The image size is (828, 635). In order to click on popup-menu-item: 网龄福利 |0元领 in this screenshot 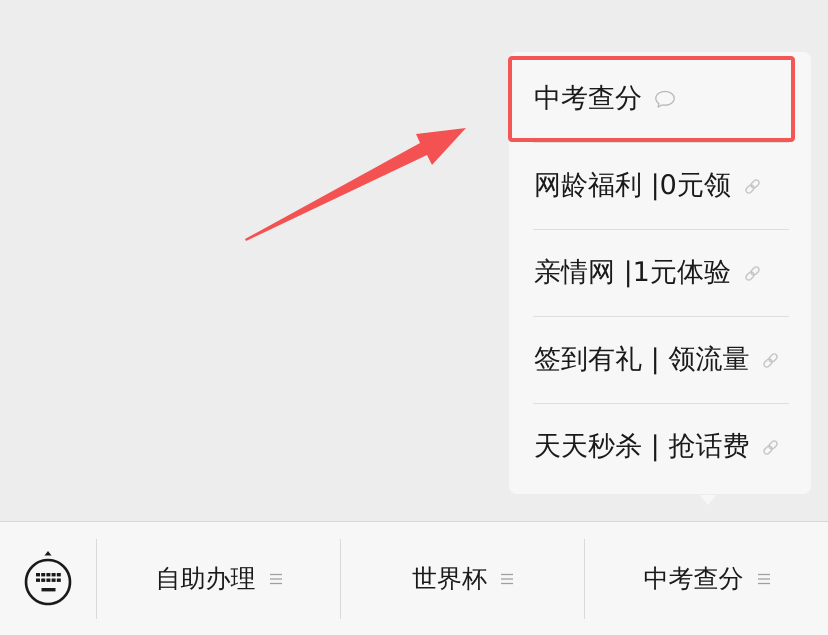, I will do `click(651, 186)`.